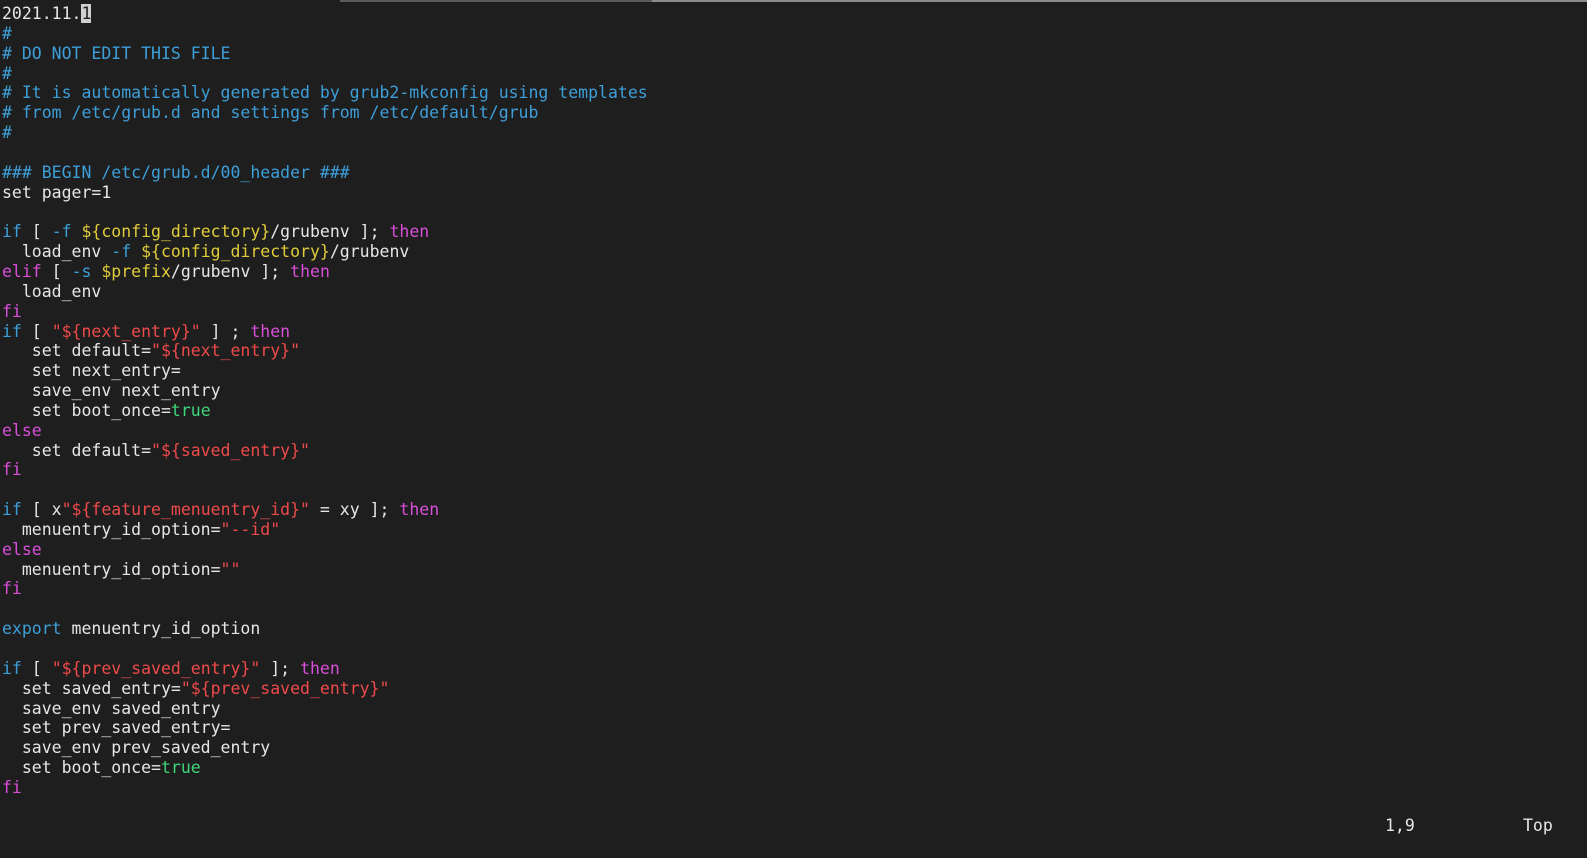 The width and height of the screenshot is (1587, 858). What do you see at coordinates (794, 629) in the screenshot?
I see `code-line: export menuentry_id_option` at bounding box center [794, 629].